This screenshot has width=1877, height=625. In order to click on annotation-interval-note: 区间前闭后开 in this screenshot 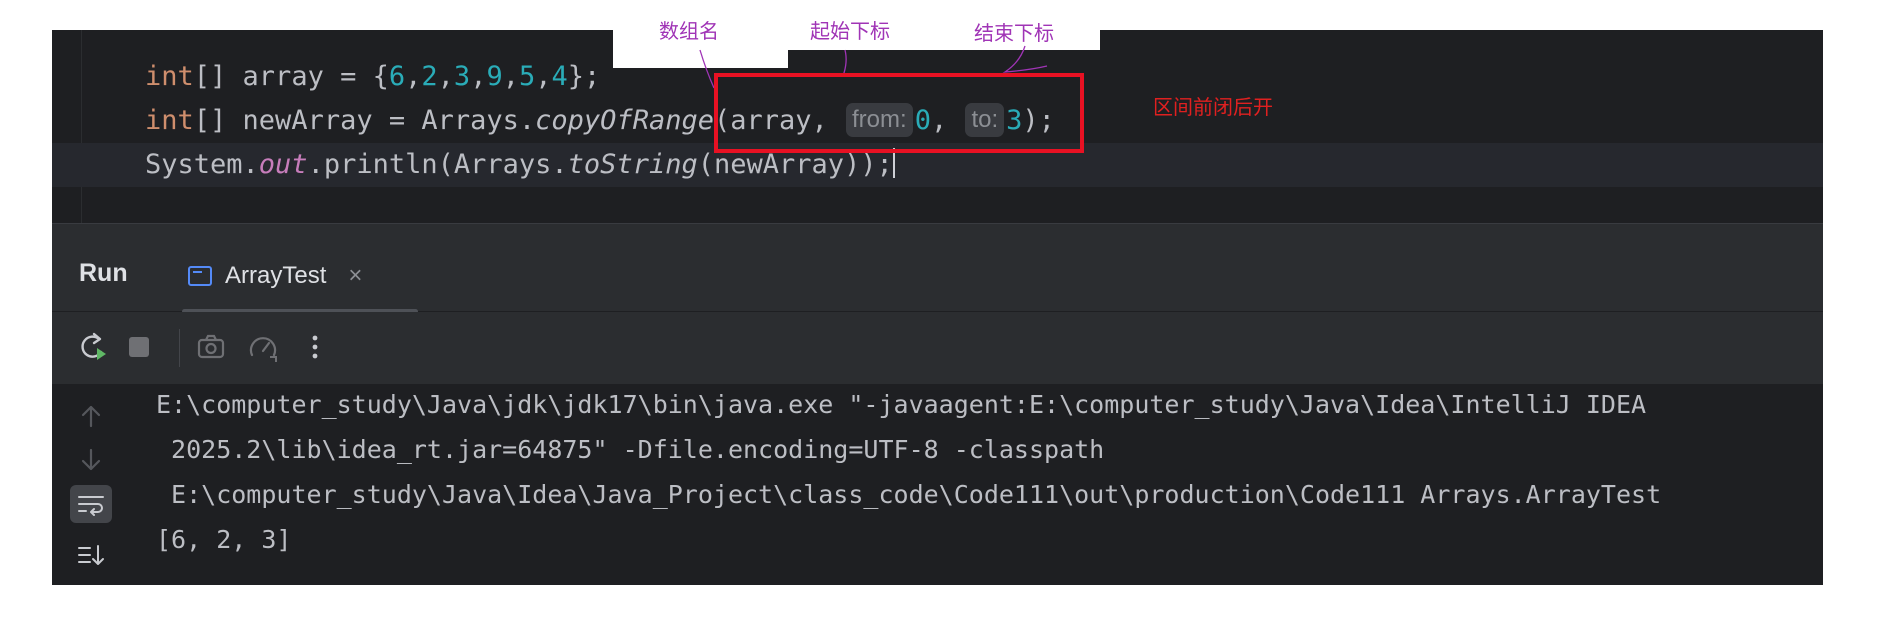, I will do `click(1213, 108)`.